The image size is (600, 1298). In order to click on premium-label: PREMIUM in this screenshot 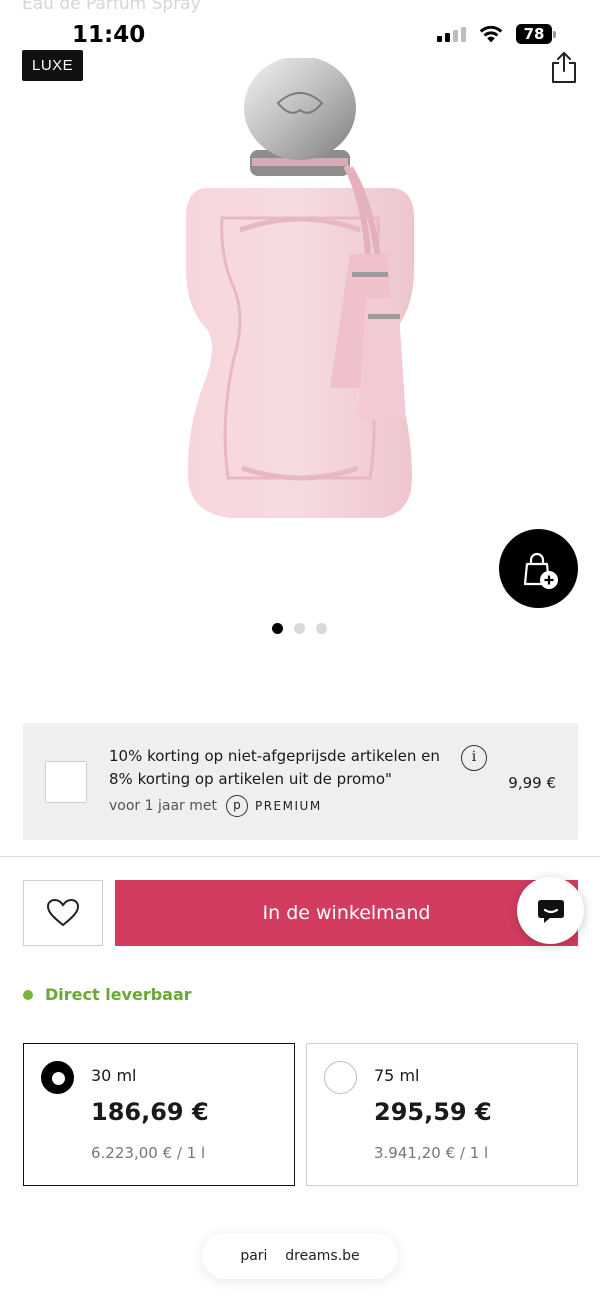, I will do `click(288, 806)`.